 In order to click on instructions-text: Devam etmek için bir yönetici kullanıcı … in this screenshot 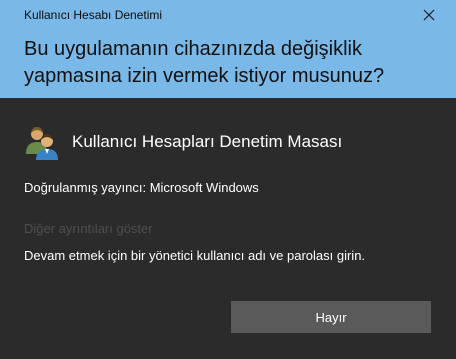, I will do `click(195, 255)`.